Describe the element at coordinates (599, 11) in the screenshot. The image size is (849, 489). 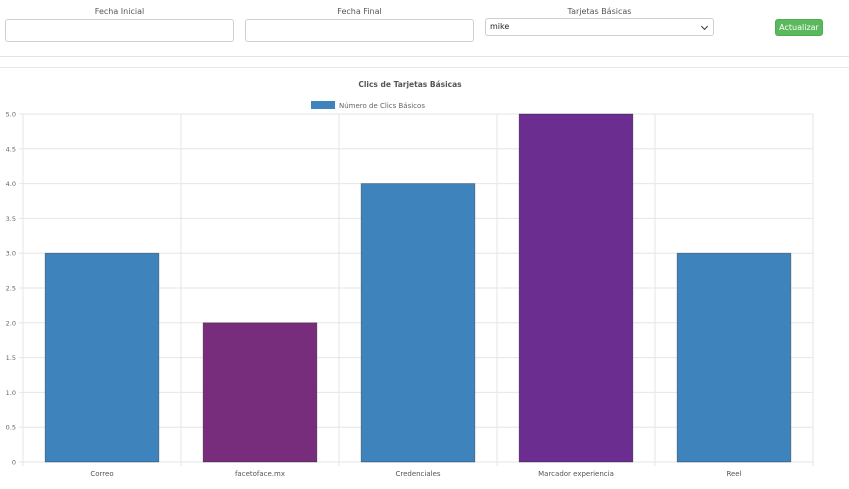
I see `tarjetas-label: Tarjetas Básicas` at that location.